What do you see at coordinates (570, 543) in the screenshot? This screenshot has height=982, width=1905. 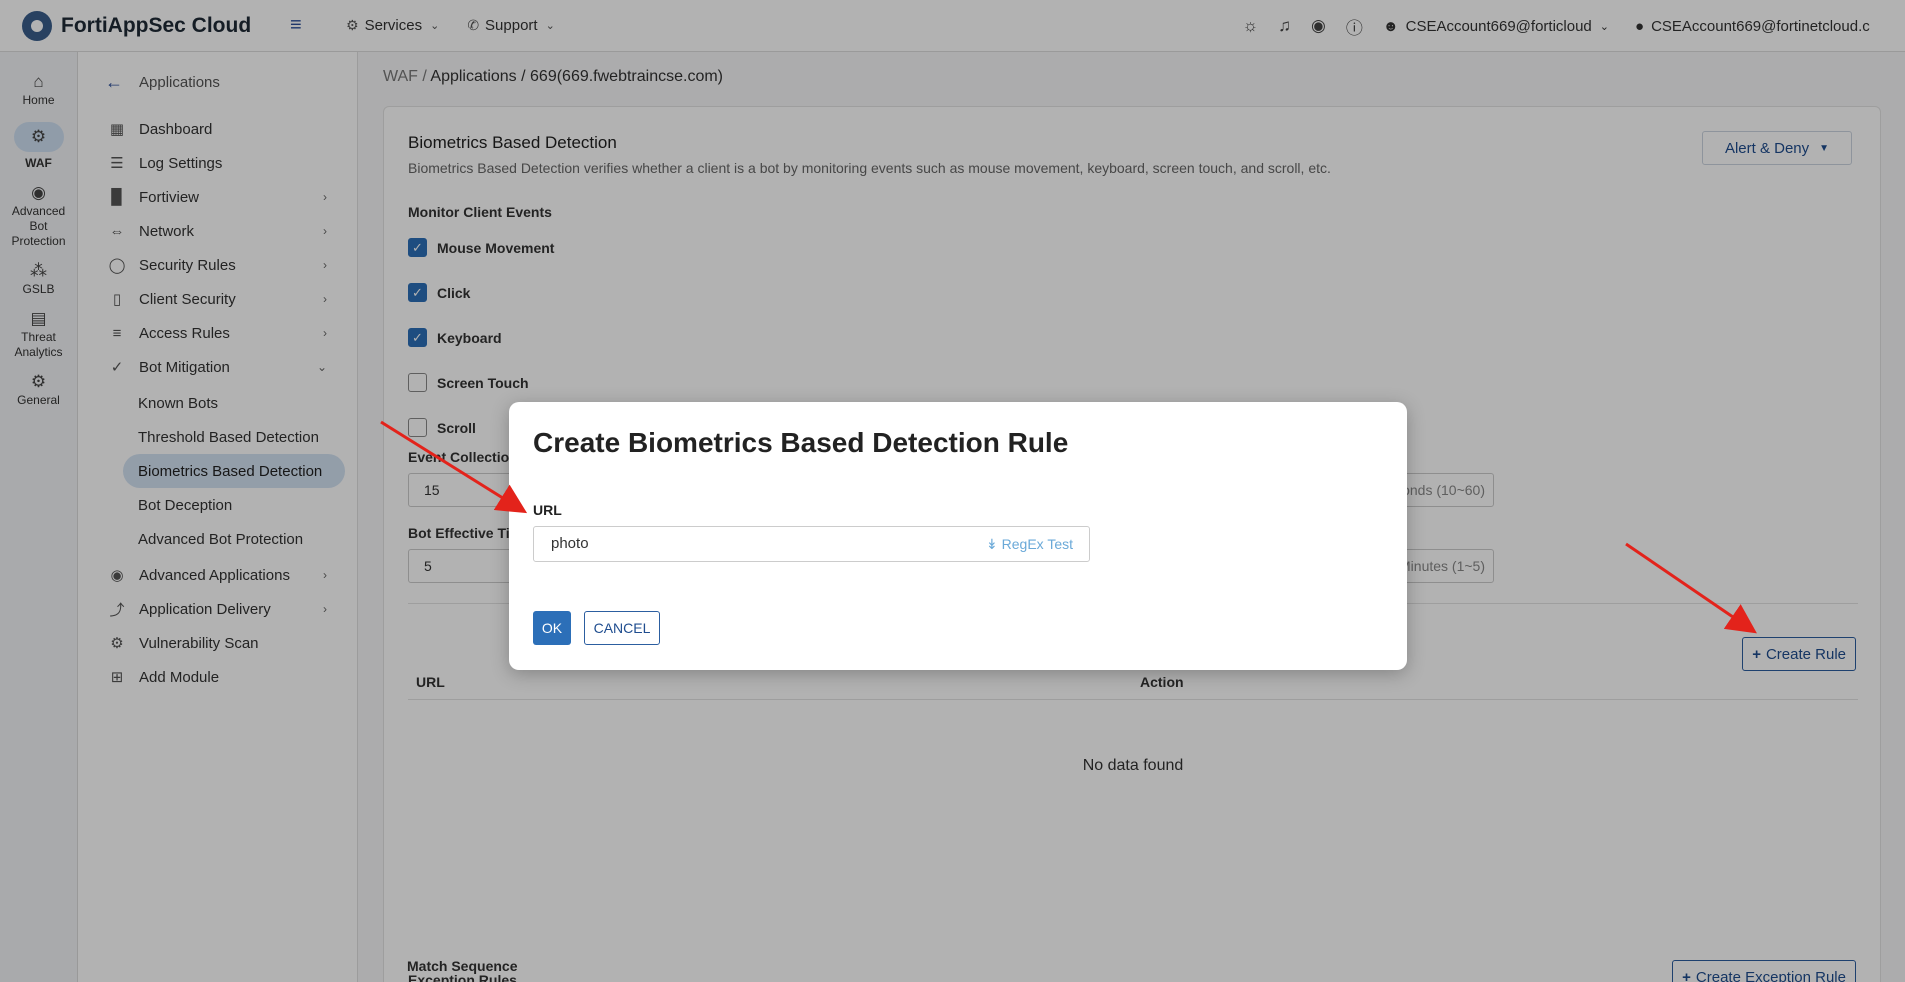 I see `url-input-value: photo` at bounding box center [570, 543].